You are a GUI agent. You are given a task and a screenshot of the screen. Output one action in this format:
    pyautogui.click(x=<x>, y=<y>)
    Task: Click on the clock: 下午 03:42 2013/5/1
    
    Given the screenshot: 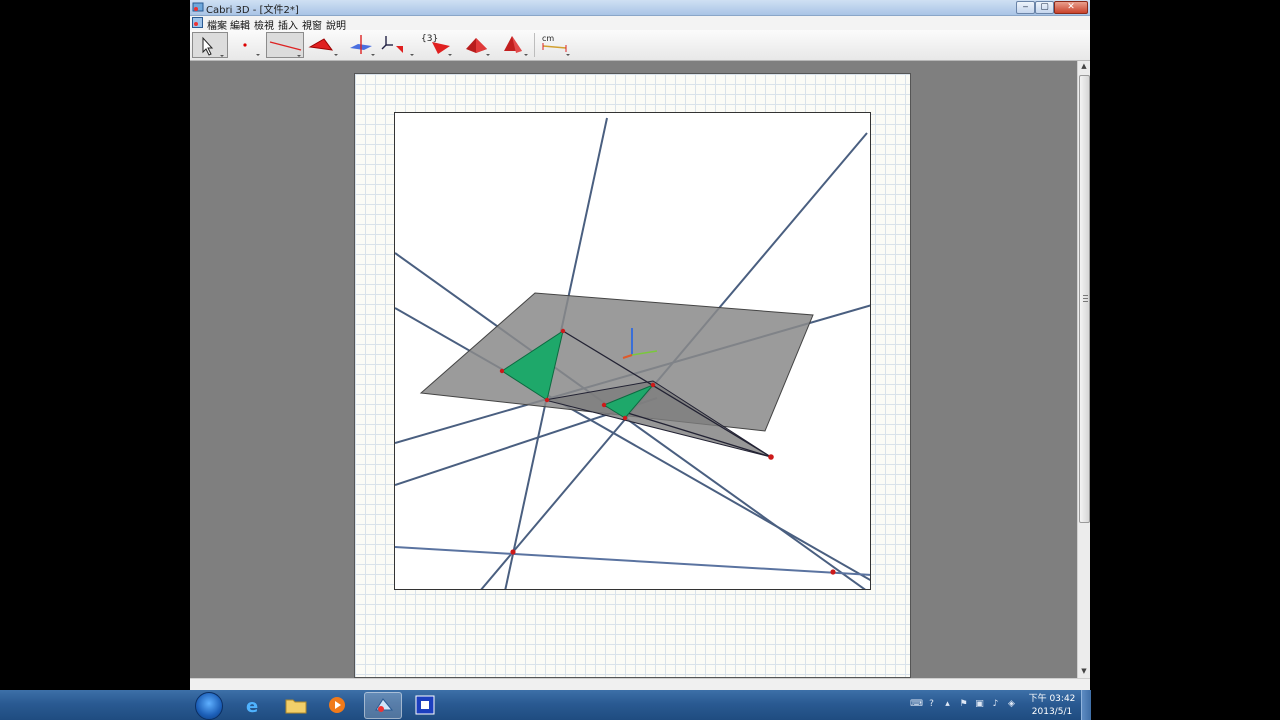 What is the action you would take?
    pyautogui.click(x=1052, y=706)
    